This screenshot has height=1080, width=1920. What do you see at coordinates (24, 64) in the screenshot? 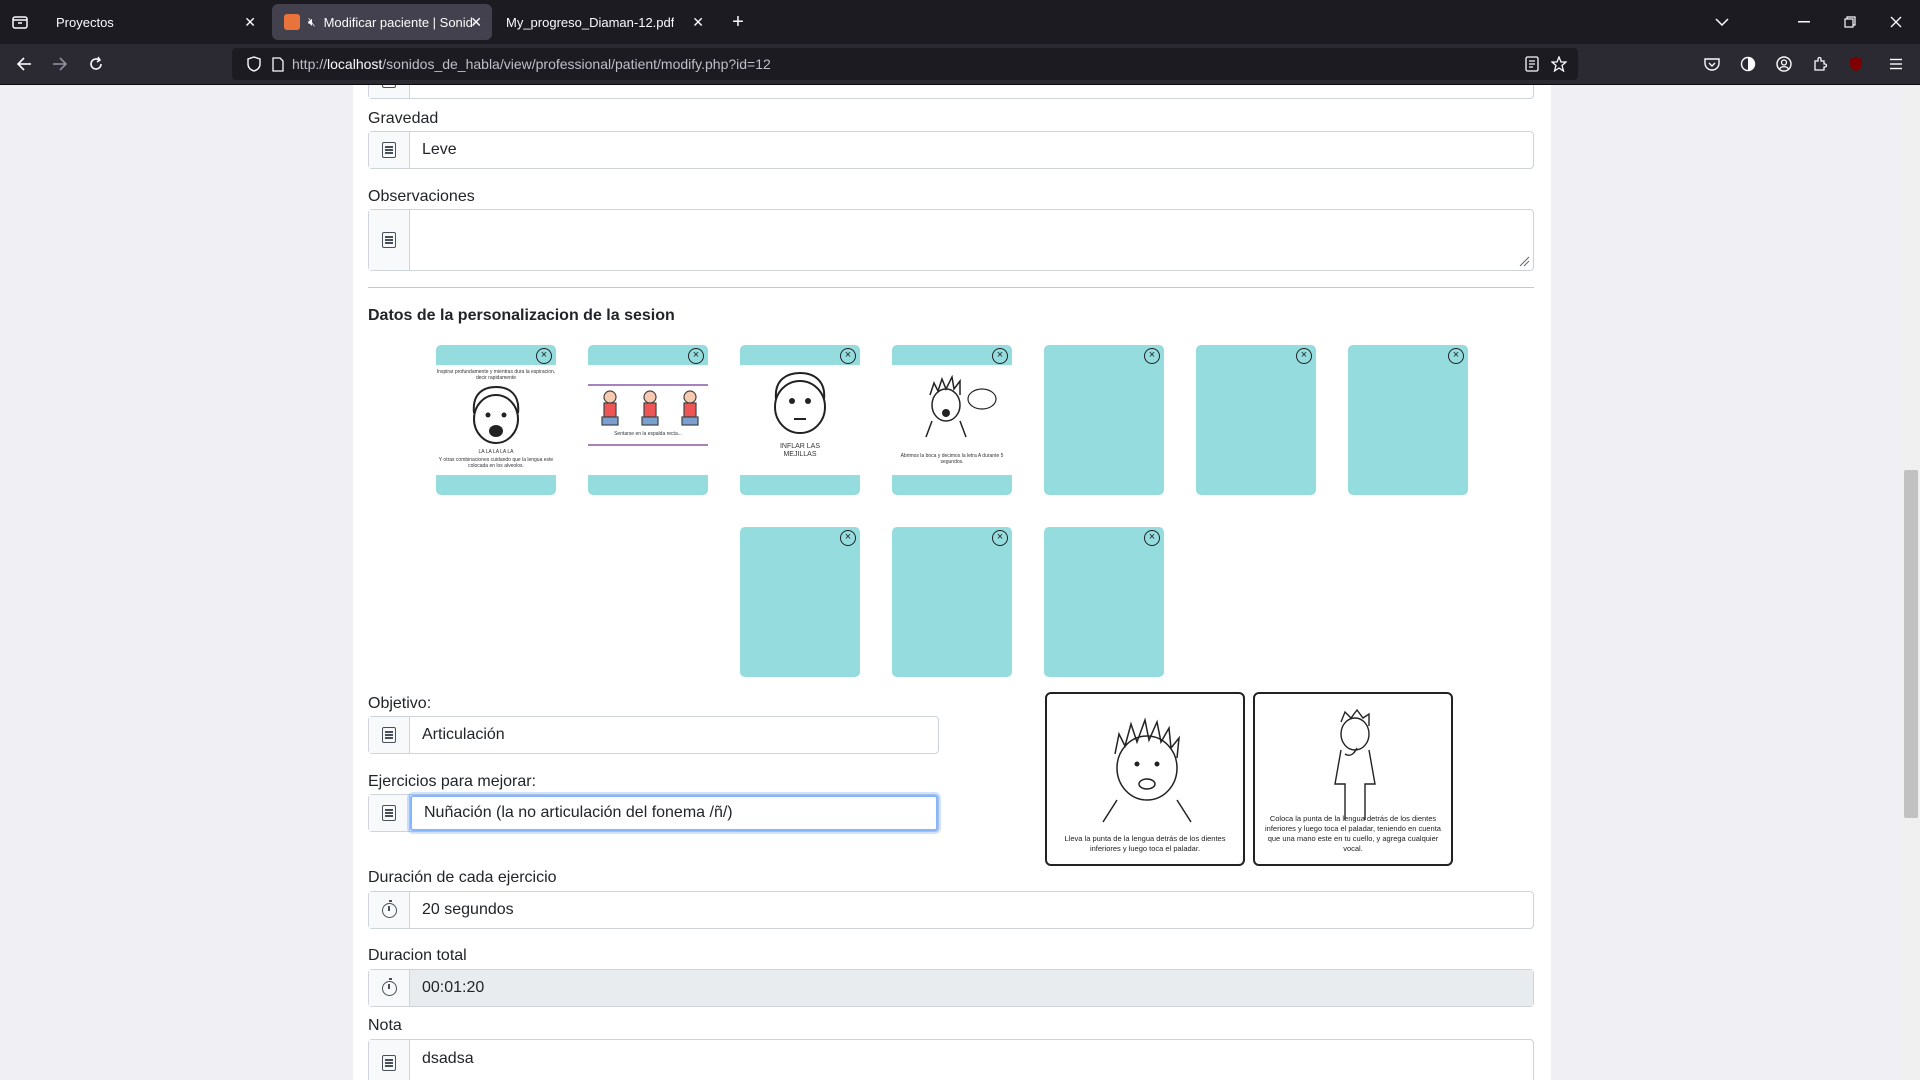
I see `back-icon` at bounding box center [24, 64].